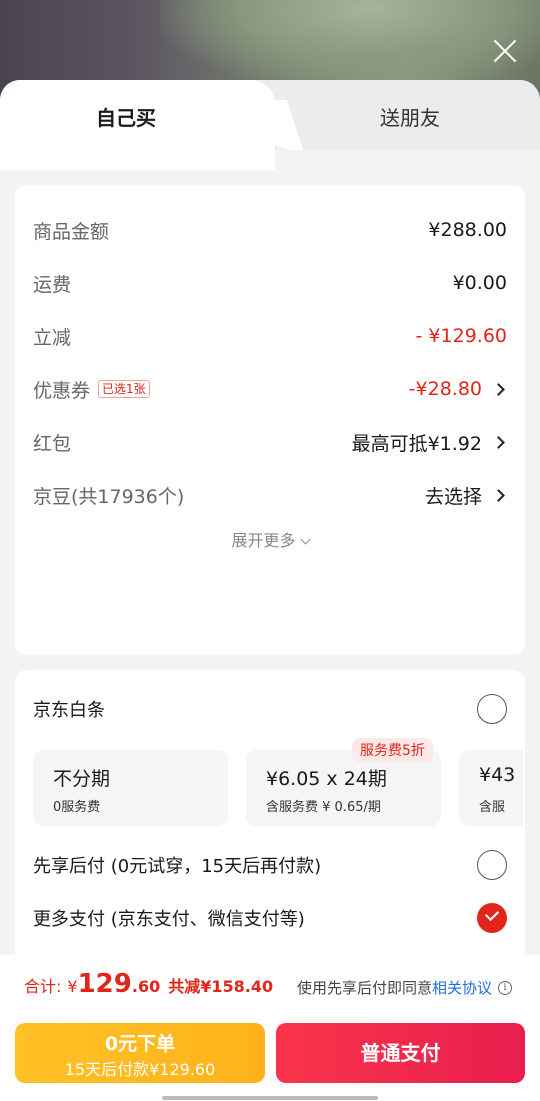 This screenshot has height=1101, width=540. I want to click on plan-sub: 含服, so click(492, 807).